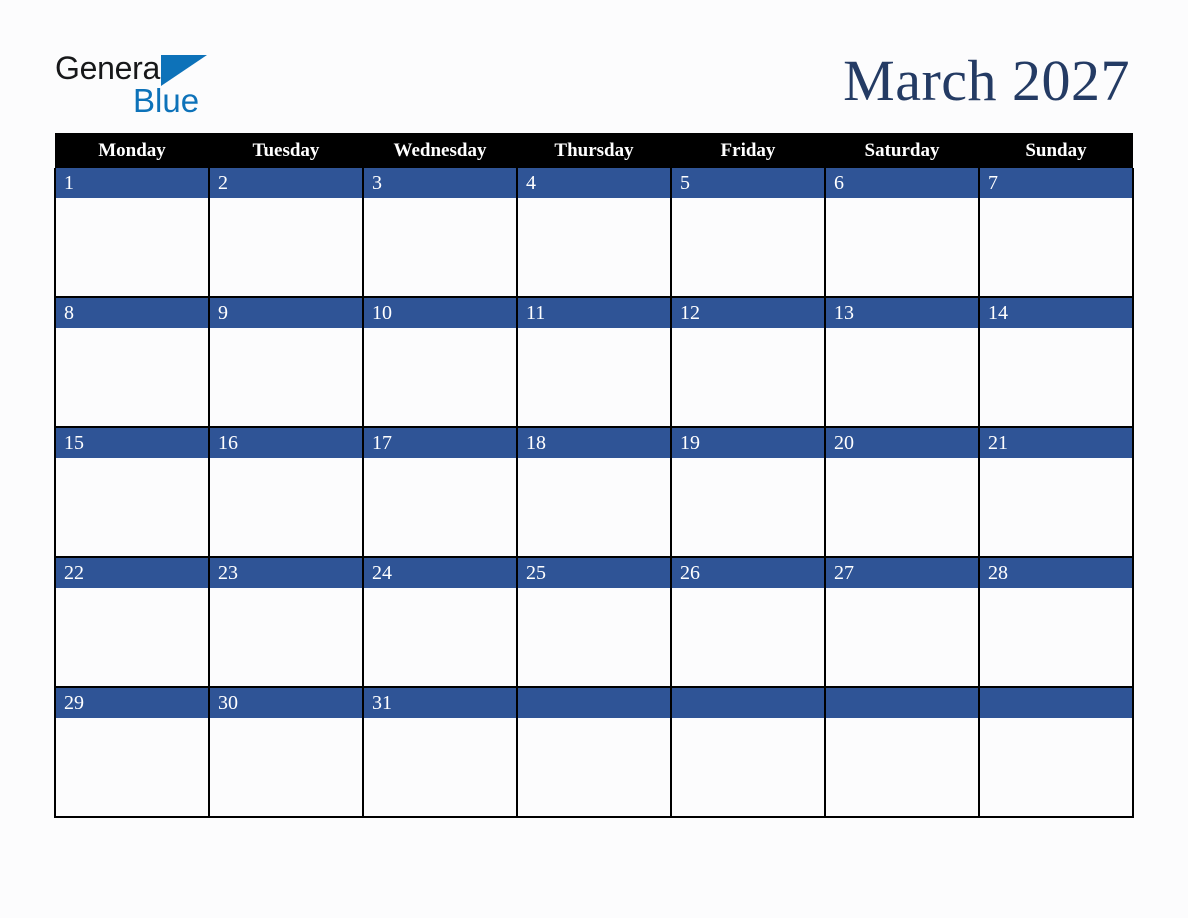  I want to click on day-number: 11, so click(594, 313).